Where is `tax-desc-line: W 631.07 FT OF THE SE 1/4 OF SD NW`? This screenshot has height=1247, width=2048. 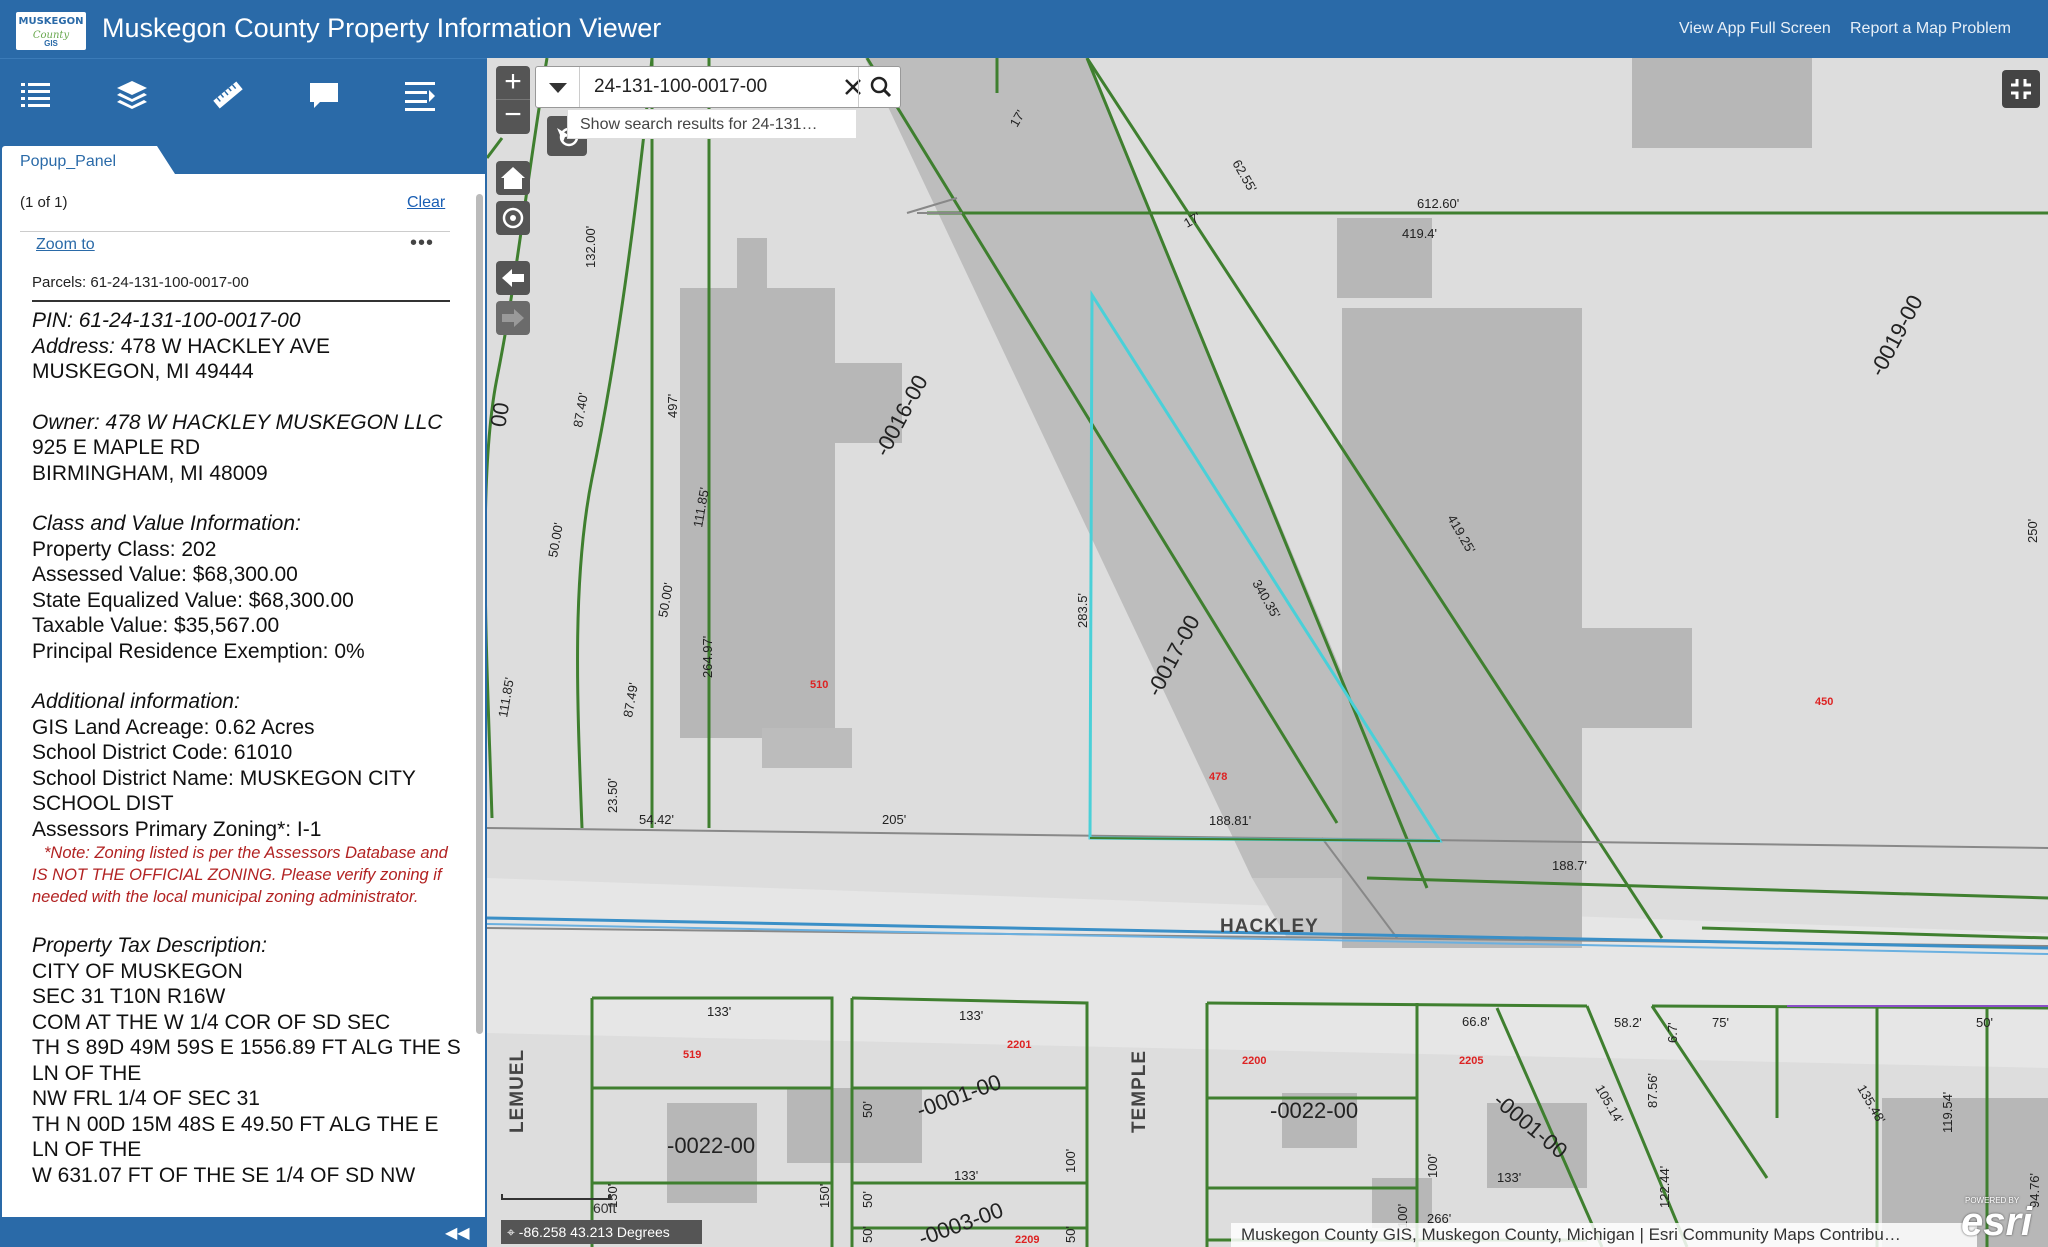
tax-desc-line: W 631.07 FT OF THE SE 1/4 OF SD NW is located at coordinates (224, 1175).